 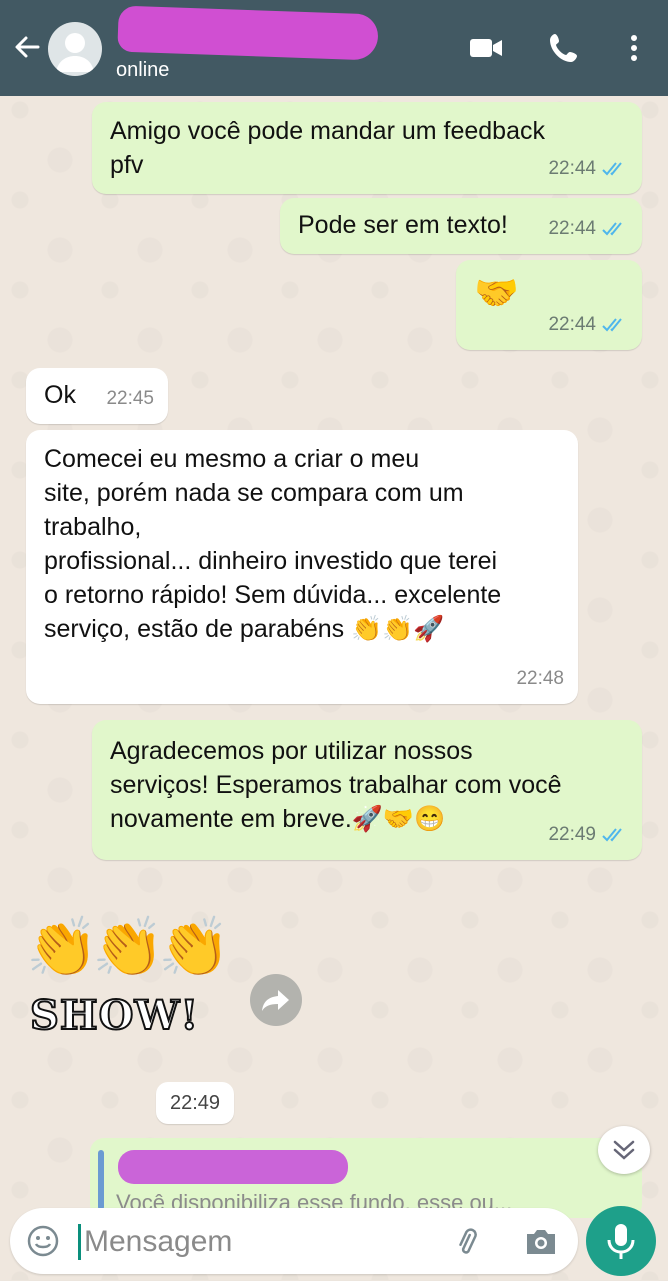 I want to click on message-text: Amigo você pode mandar um feedback pfv, so click(x=327, y=148).